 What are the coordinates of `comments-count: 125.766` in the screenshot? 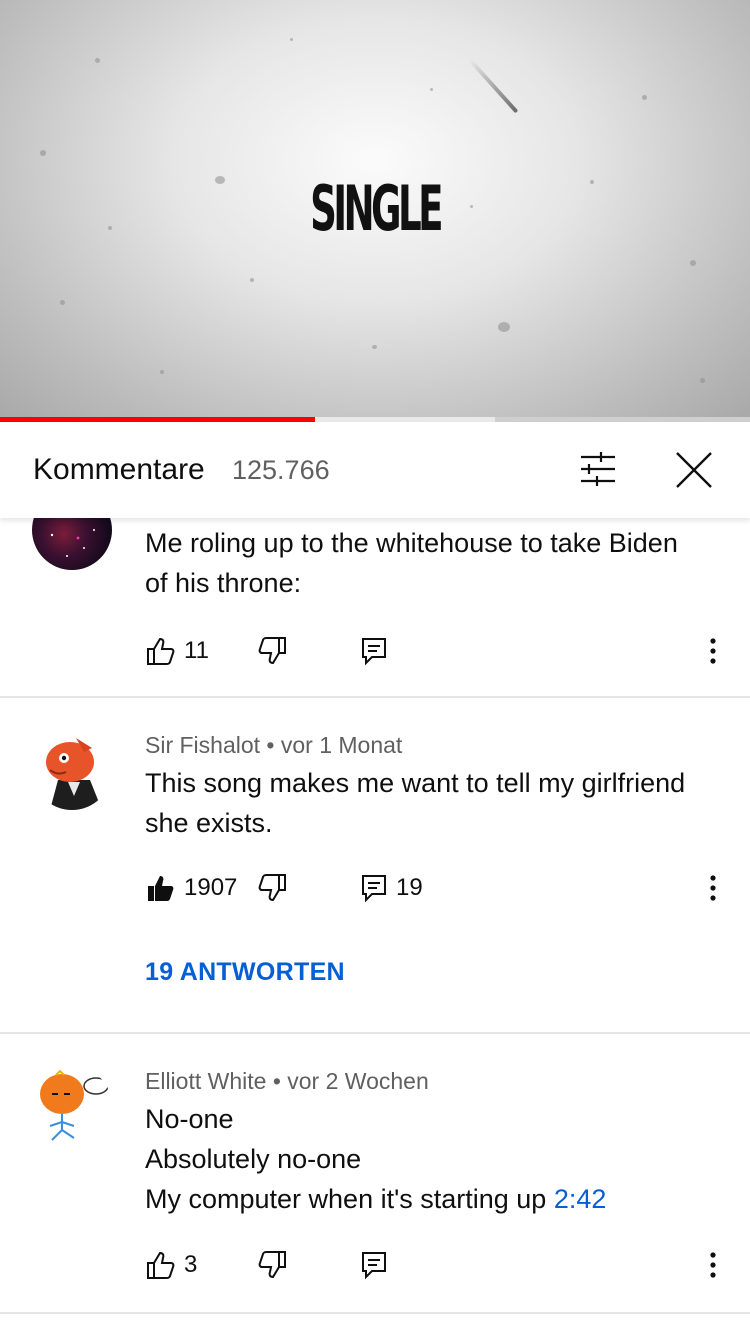 It's located at (281, 470).